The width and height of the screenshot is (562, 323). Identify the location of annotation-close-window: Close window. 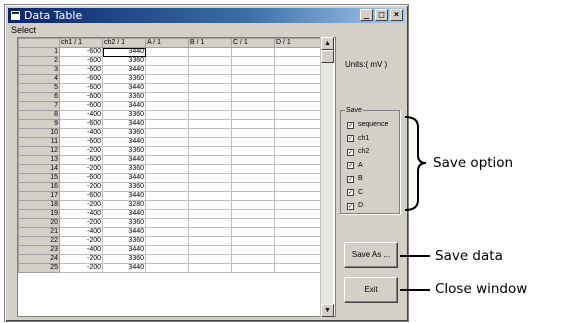
(481, 289).